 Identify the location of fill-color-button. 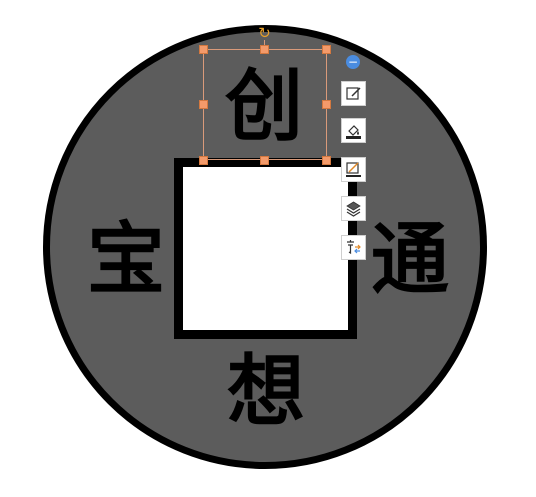
(353, 130).